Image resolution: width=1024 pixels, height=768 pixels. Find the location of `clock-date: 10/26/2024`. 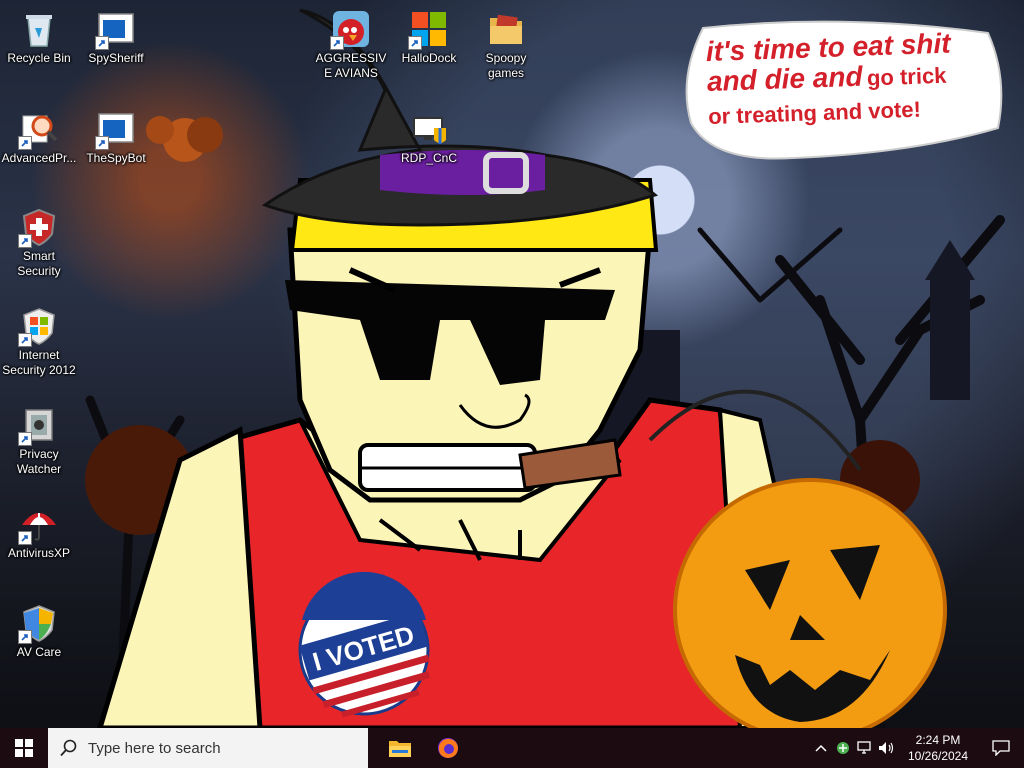

clock-date: 10/26/2024 is located at coordinates (938, 756).